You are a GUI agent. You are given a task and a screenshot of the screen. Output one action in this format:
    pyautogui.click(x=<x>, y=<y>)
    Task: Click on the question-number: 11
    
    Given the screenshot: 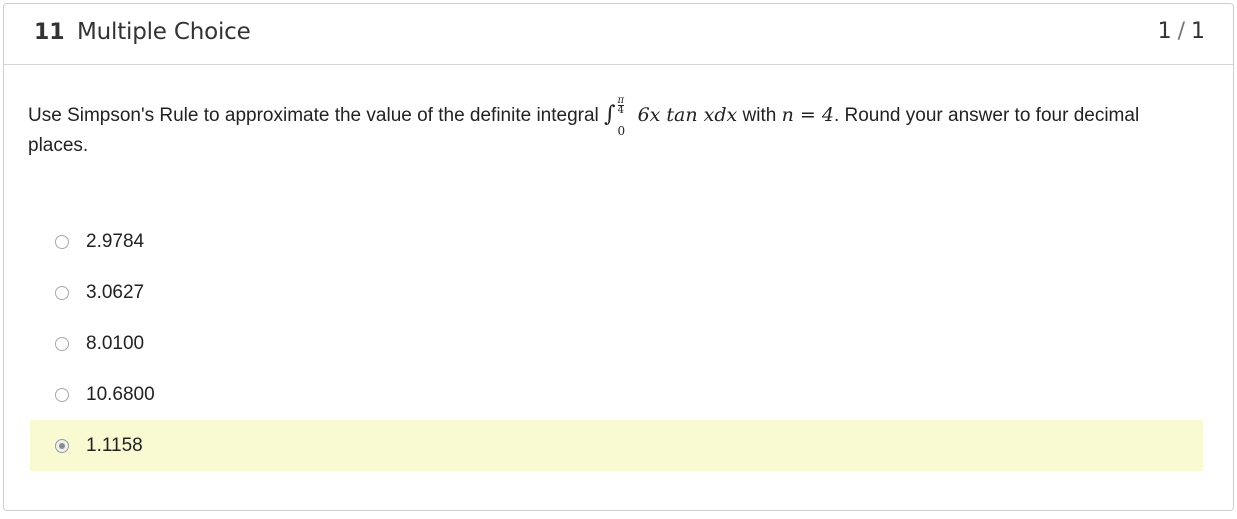 What is the action you would take?
    pyautogui.click(x=49, y=32)
    